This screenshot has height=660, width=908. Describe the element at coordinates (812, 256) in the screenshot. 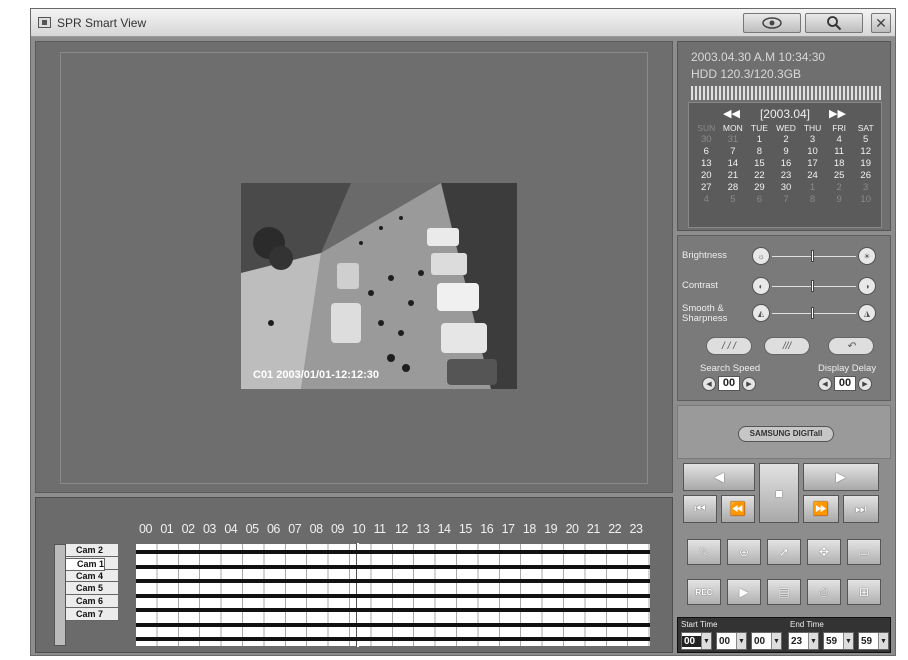

I see `brightness-slider` at that location.